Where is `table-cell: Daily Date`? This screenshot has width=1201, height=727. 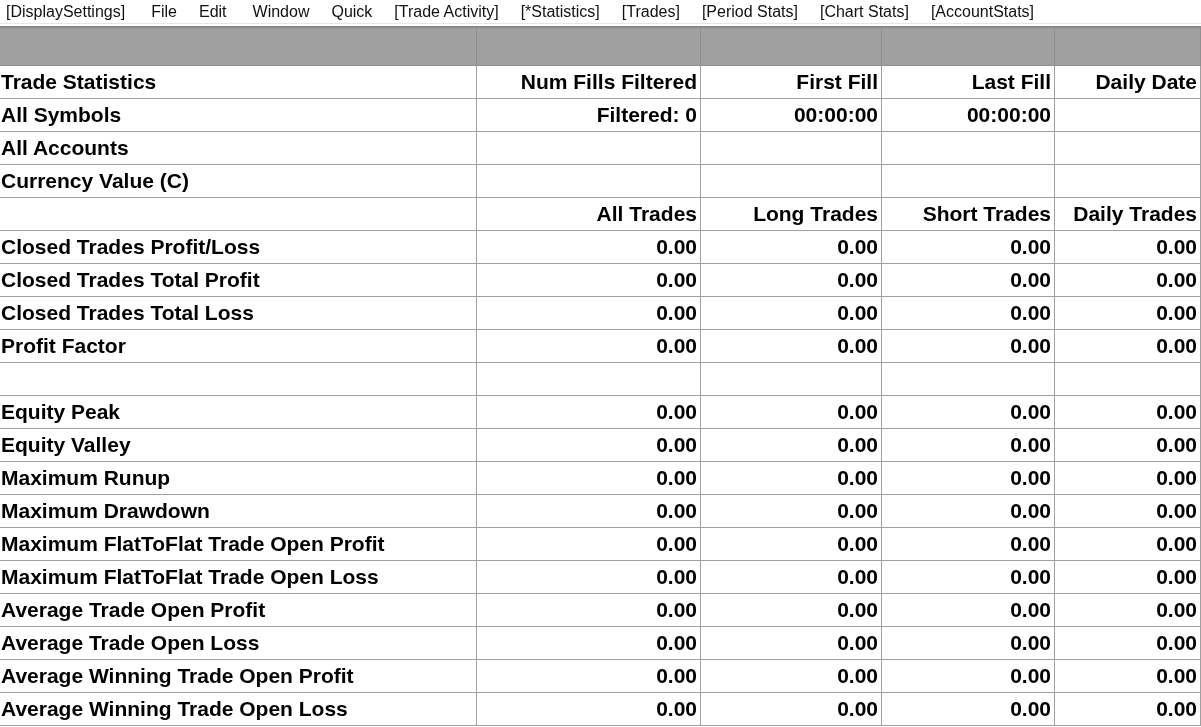 table-cell: Daily Date is located at coordinates (1128, 82).